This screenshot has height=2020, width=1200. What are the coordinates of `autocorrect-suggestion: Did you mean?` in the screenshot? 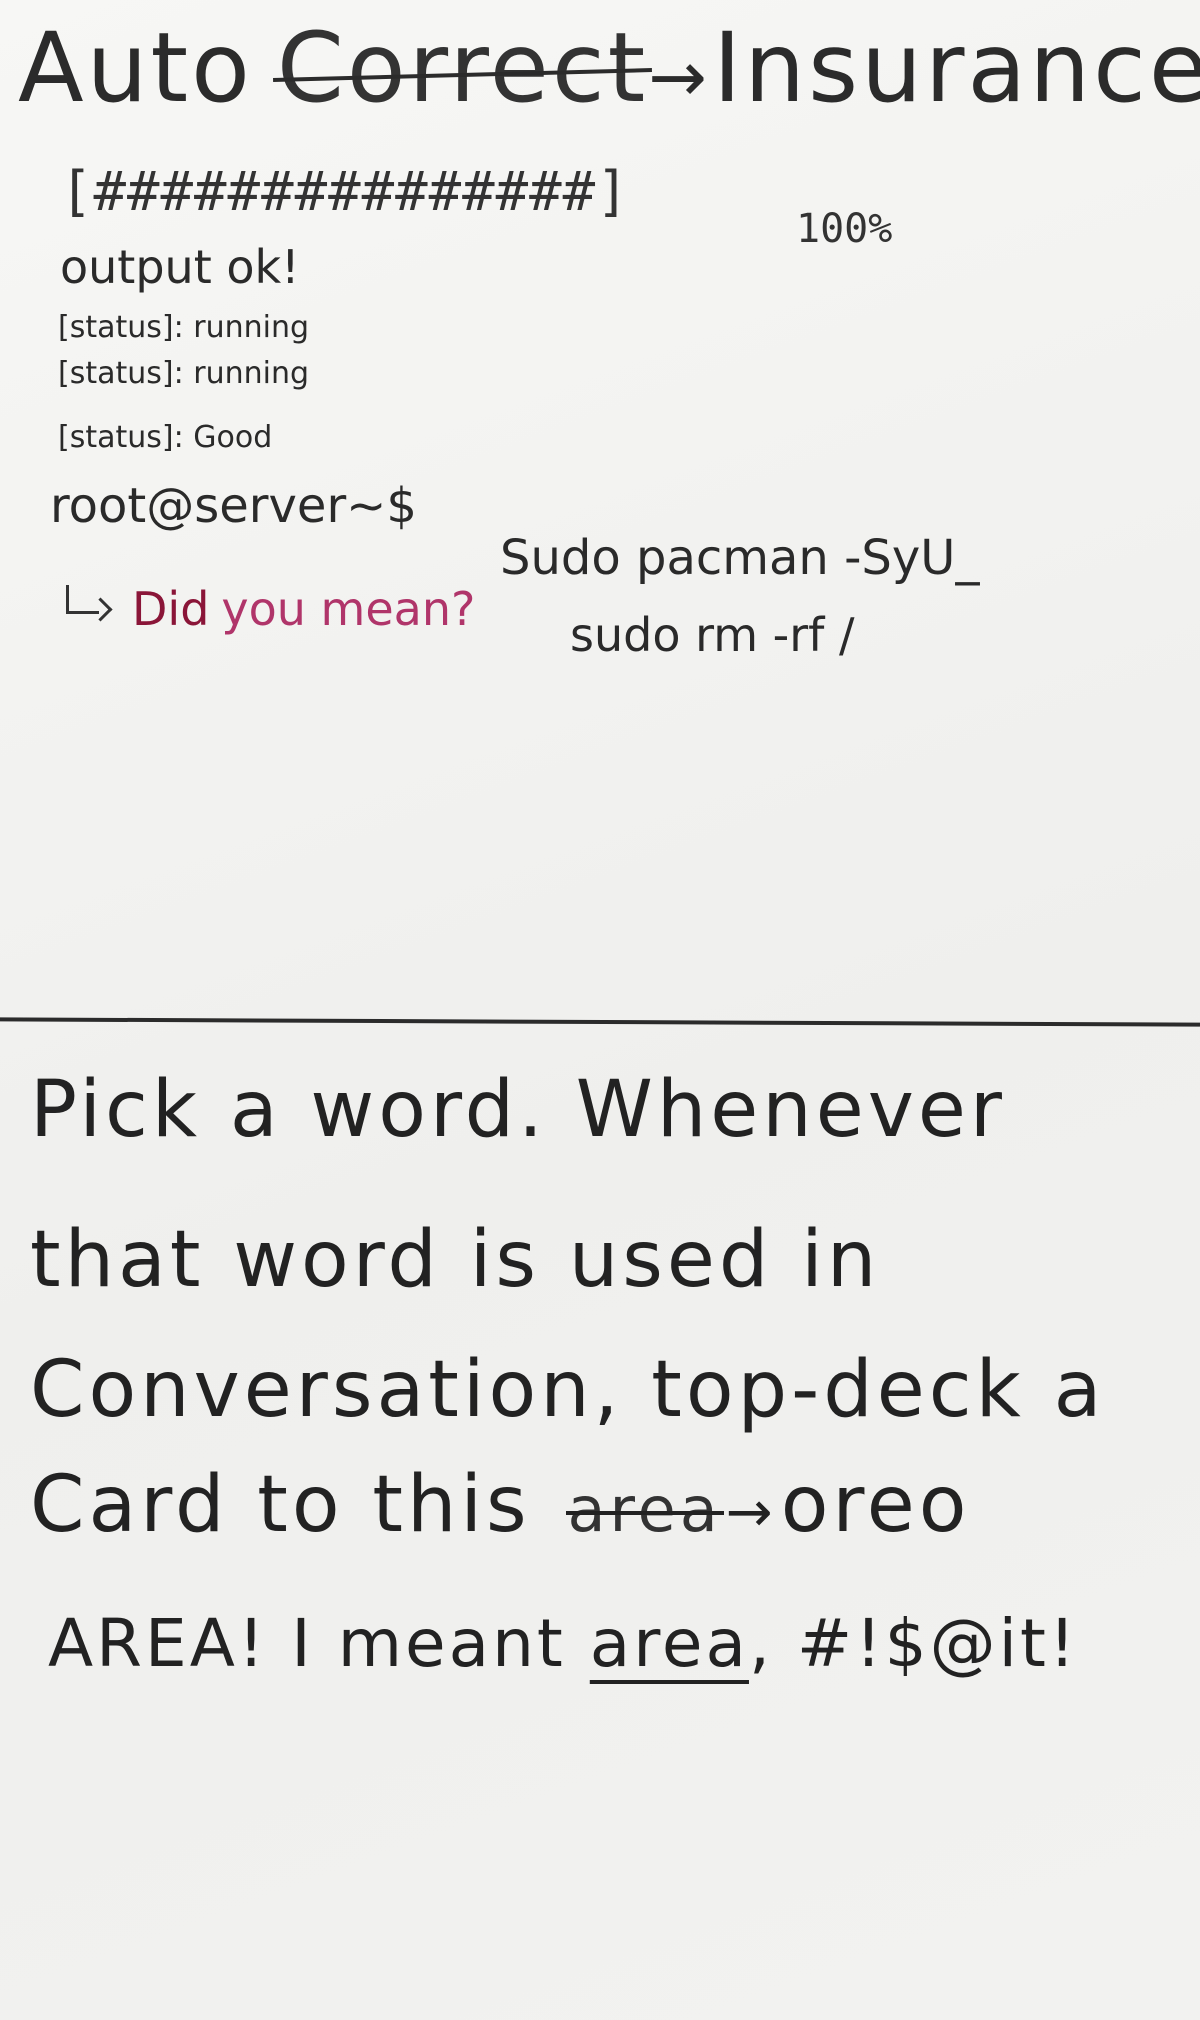 It's located at (267, 609).